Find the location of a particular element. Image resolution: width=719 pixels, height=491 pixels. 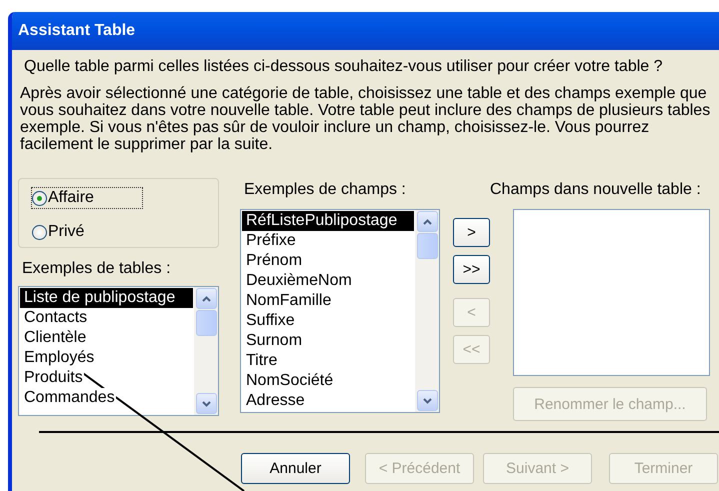

new-fields-list is located at coordinates (611, 292).